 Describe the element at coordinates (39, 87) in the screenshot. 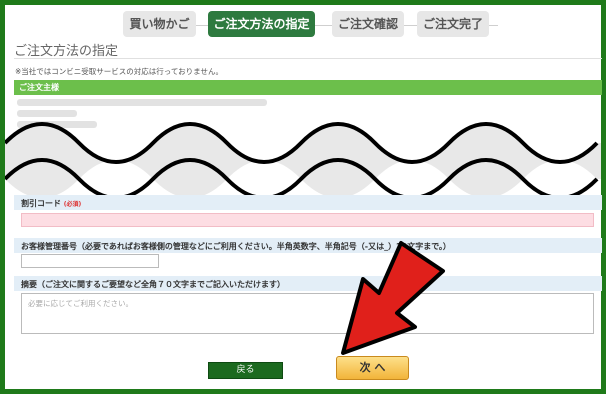

I see `orderer-section-label: ご注文主様` at that location.